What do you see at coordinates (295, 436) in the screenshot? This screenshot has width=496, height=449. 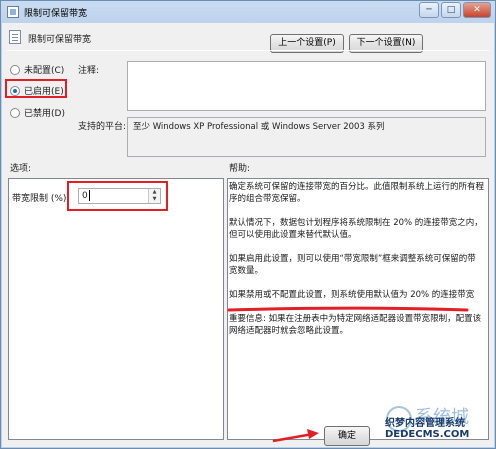 I see `red-arrow-icon` at bounding box center [295, 436].